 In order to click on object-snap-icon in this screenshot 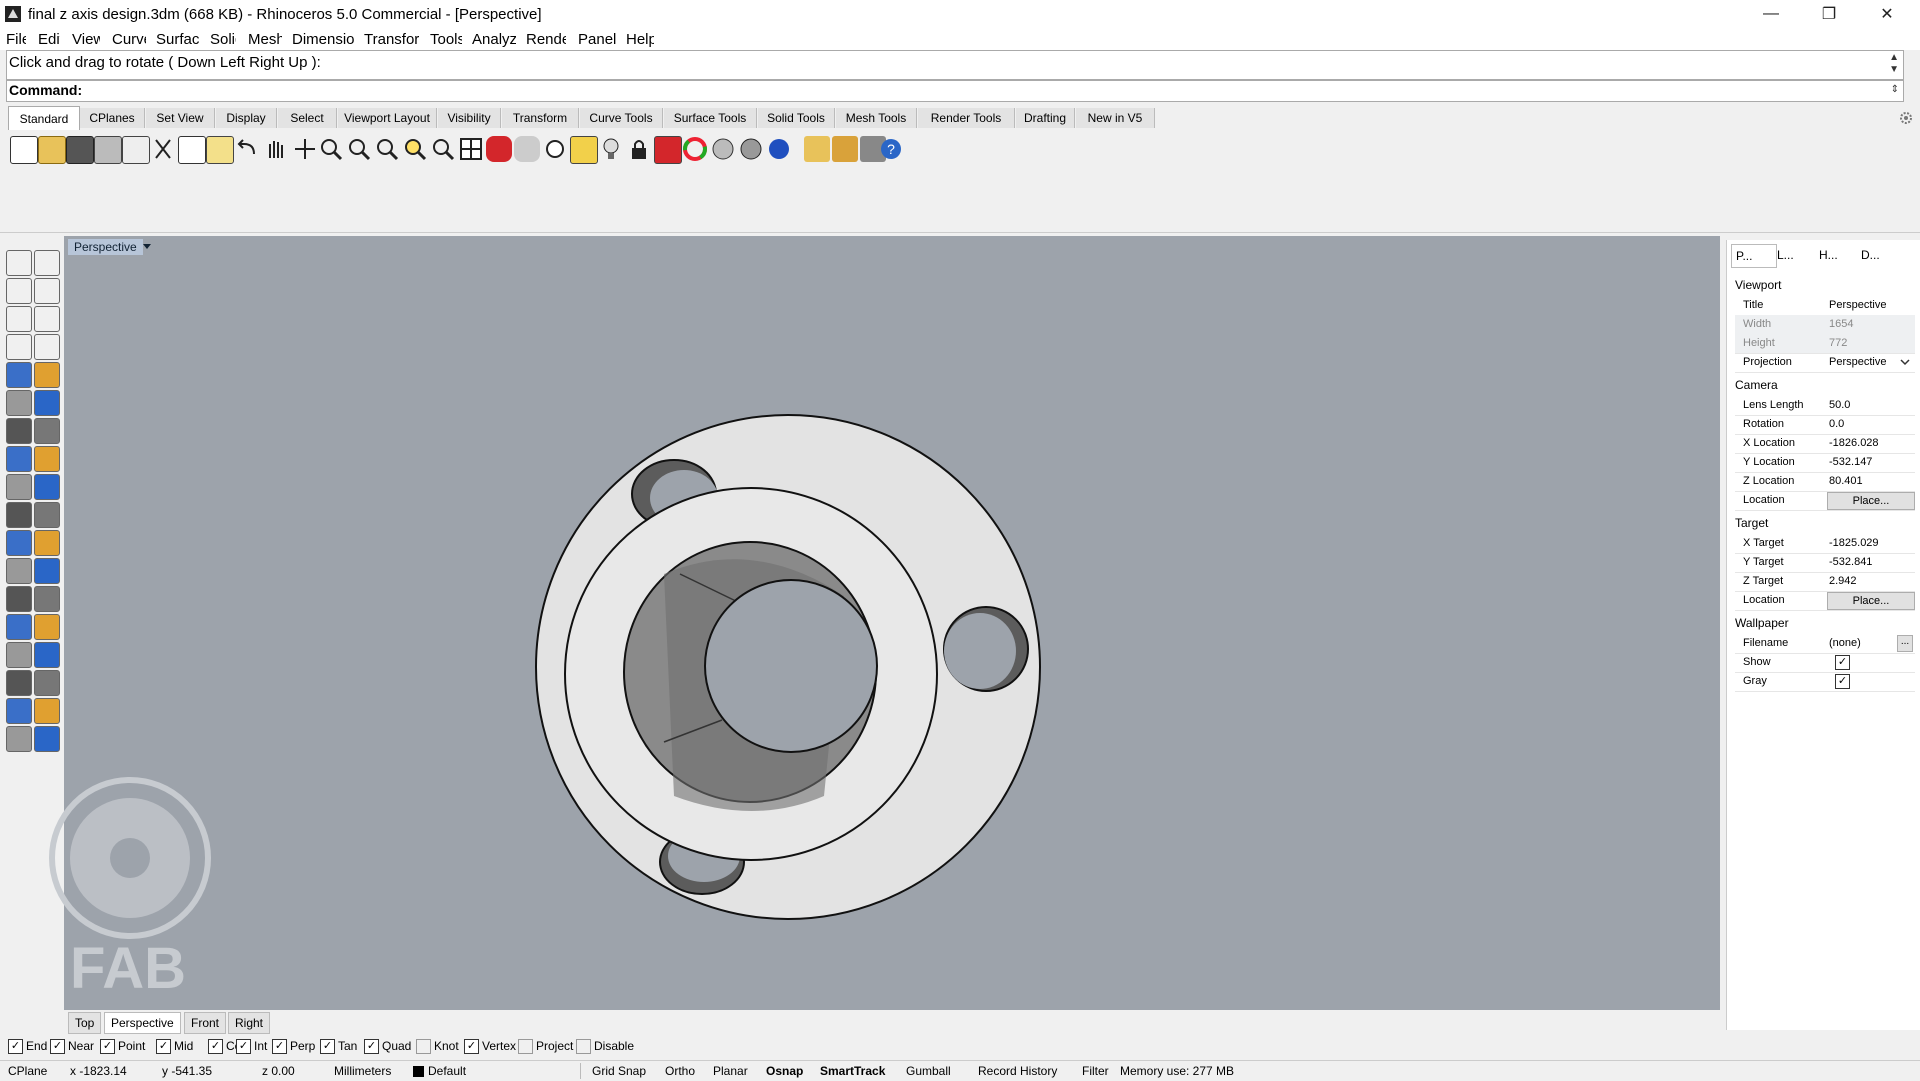, I will do `click(817, 149)`.